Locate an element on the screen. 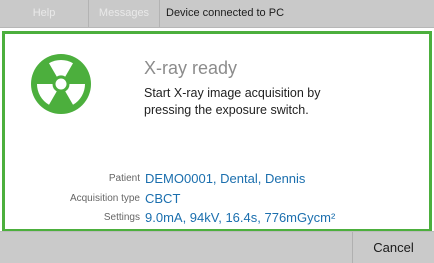 The height and width of the screenshot is (263, 434). patient-row: Patient DEMO0001, Dental, Dennis is located at coordinates (217, 178).